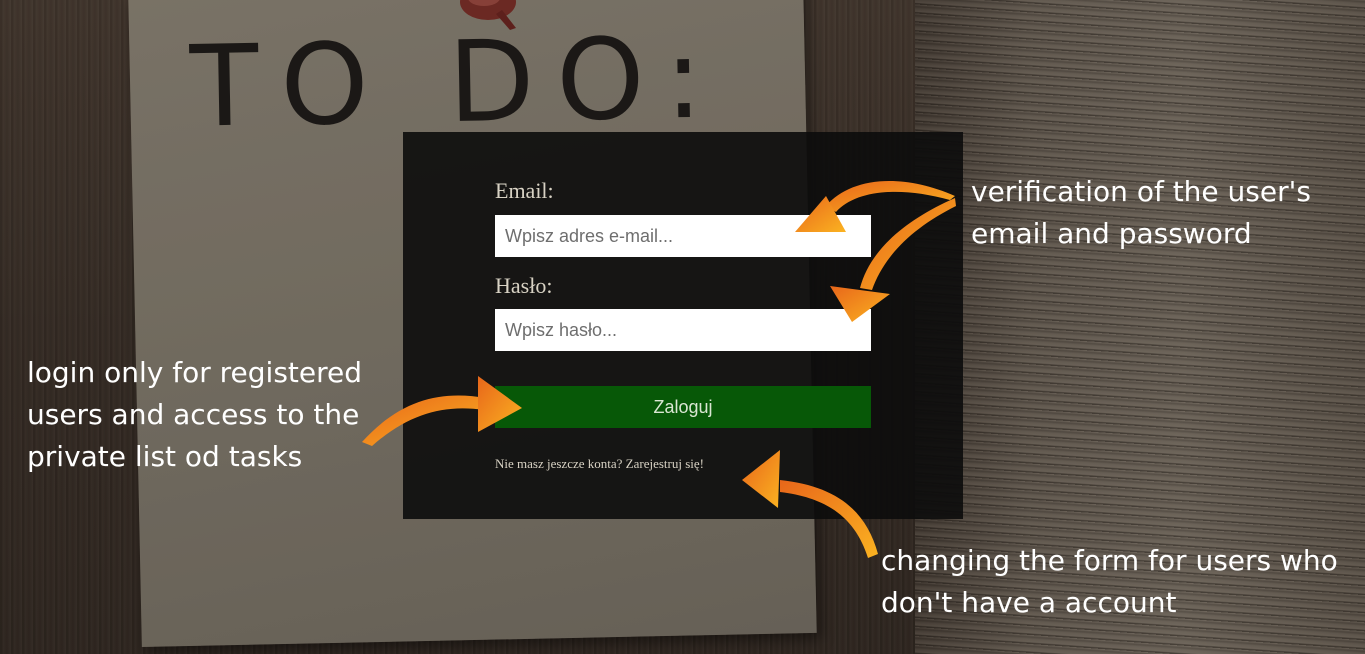 The height and width of the screenshot is (654, 1365). What do you see at coordinates (683, 407) in the screenshot?
I see `login-button: Zaloguj` at bounding box center [683, 407].